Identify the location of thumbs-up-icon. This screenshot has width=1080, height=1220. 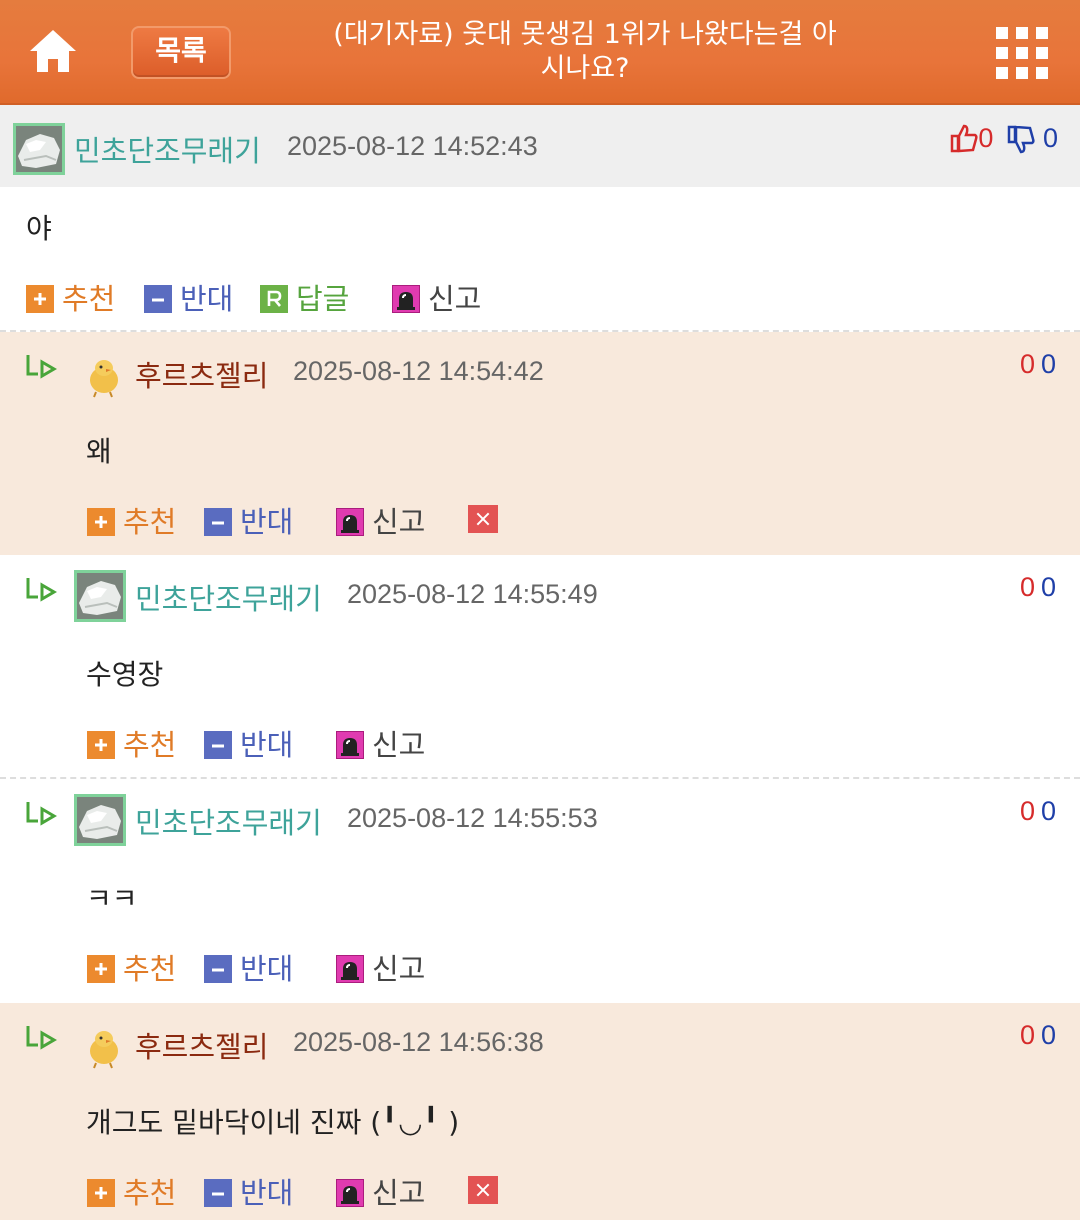
(964, 138).